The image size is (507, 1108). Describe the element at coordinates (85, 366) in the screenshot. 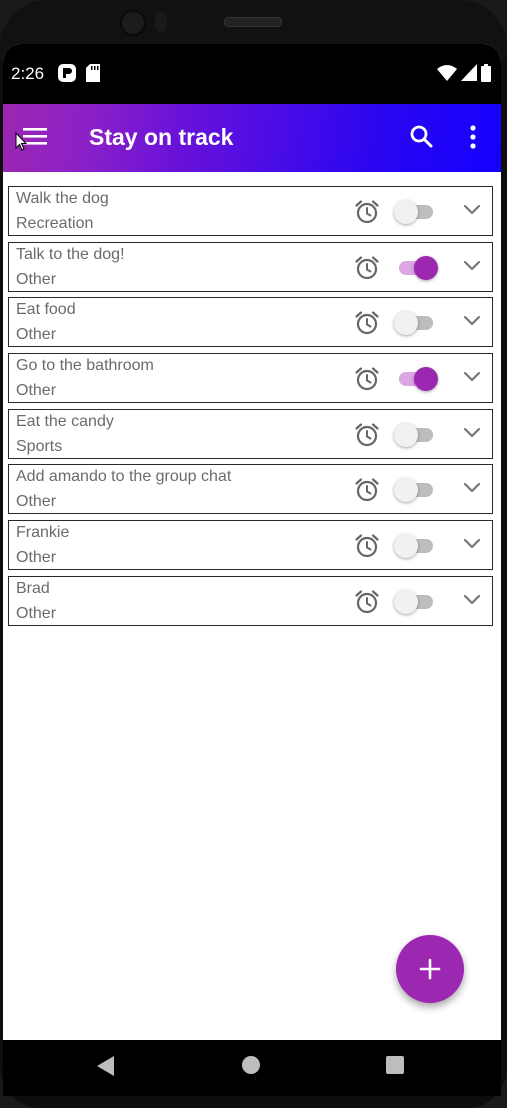

I see `task-title: Go to the bathroom` at that location.